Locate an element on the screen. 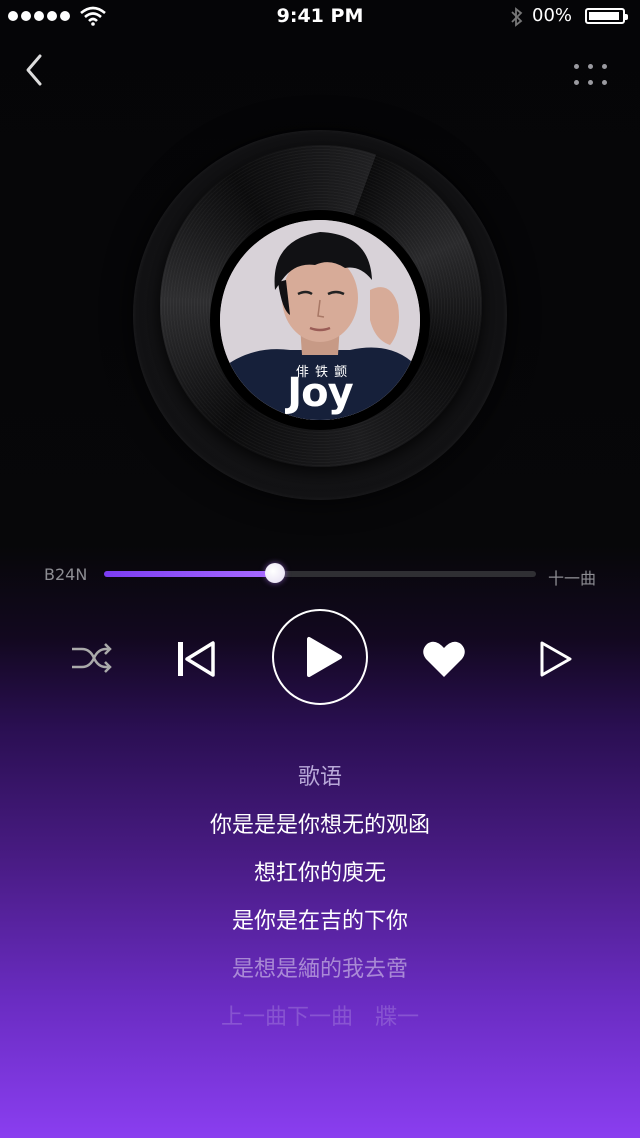  lyric-line: 上一曲下一曲 牃一 is located at coordinates (319, 1017).